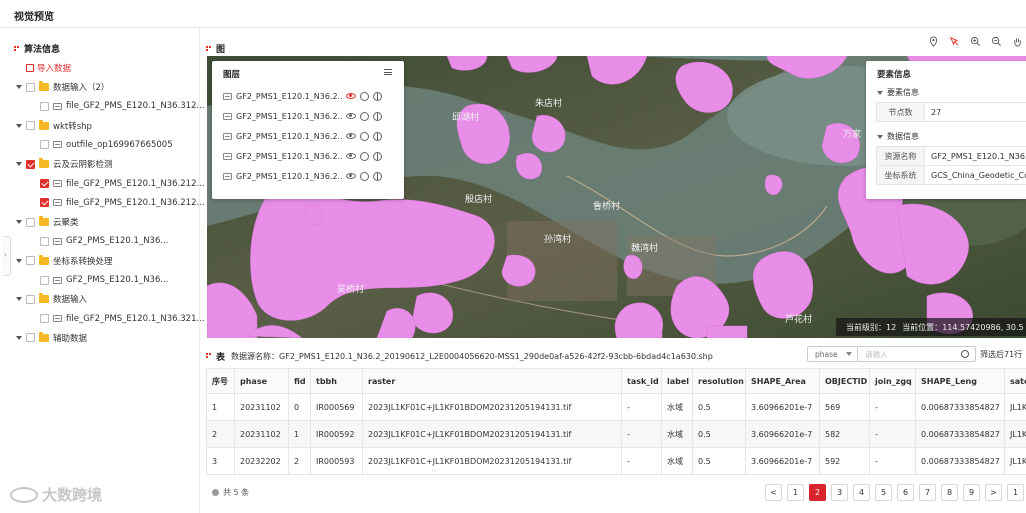 The image size is (1026, 513). I want to click on menu-icon, so click(388, 72).